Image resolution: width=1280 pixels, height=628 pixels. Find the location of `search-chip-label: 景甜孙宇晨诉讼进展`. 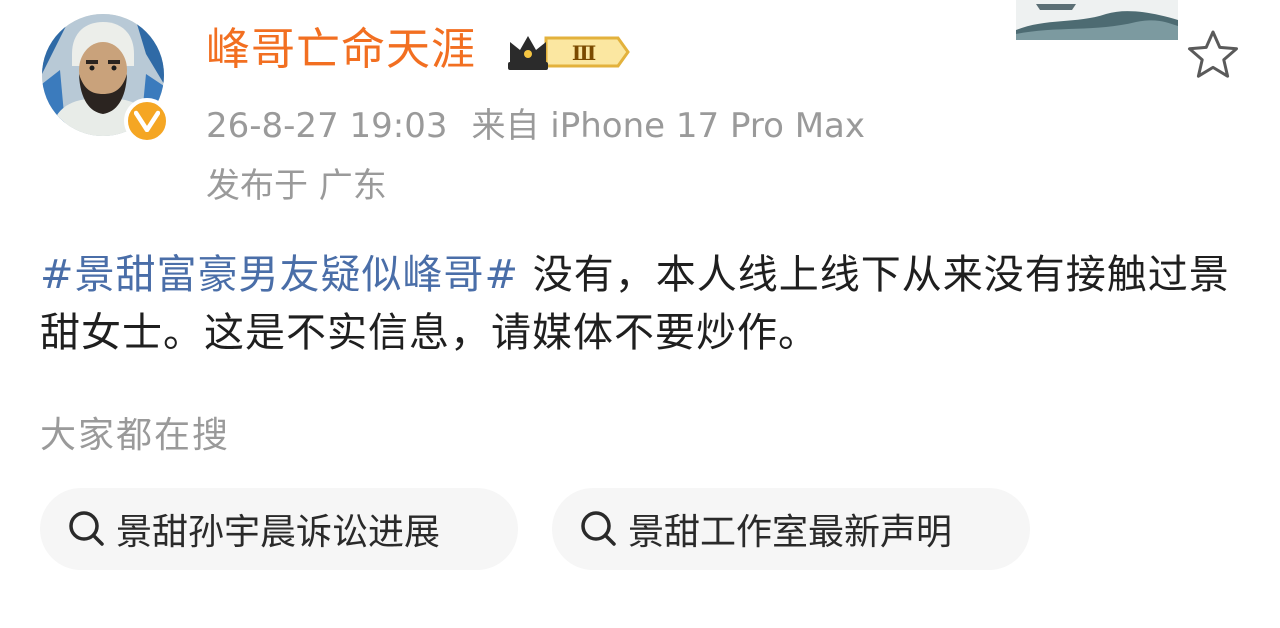

search-chip-label: 景甜孙宇晨诉讼进展 is located at coordinates (278, 532).